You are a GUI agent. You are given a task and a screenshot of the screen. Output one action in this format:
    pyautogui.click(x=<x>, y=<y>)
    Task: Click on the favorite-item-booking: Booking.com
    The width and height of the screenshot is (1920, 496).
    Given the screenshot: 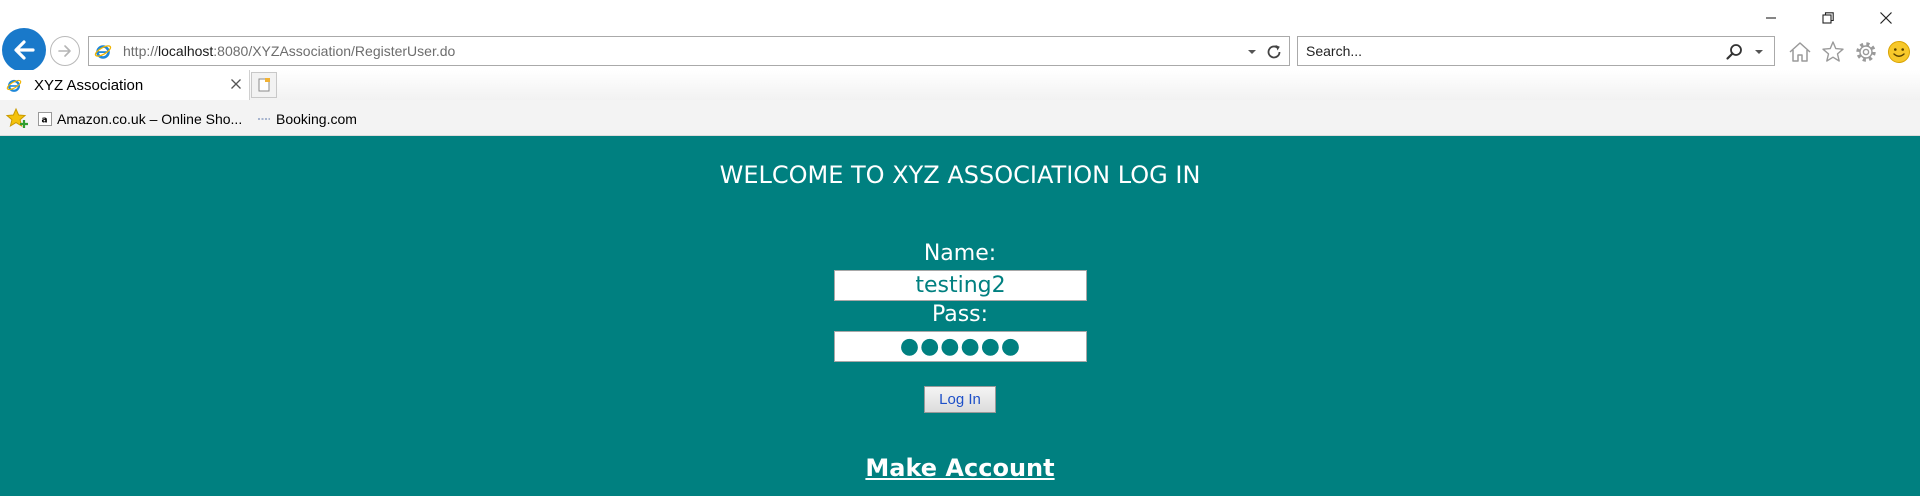 What is the action you would take?
    pyautogui.click(x=307, y=119)
    